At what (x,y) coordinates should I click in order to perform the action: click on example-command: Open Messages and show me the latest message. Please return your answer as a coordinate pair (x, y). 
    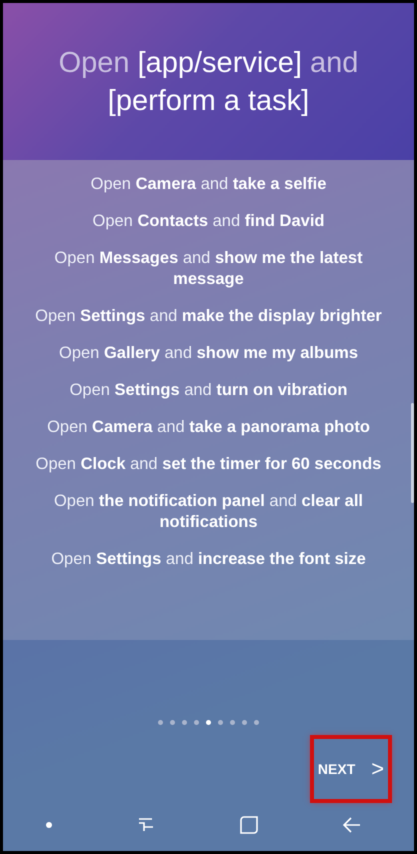
    Looking at the image, I should click on (208, 269).